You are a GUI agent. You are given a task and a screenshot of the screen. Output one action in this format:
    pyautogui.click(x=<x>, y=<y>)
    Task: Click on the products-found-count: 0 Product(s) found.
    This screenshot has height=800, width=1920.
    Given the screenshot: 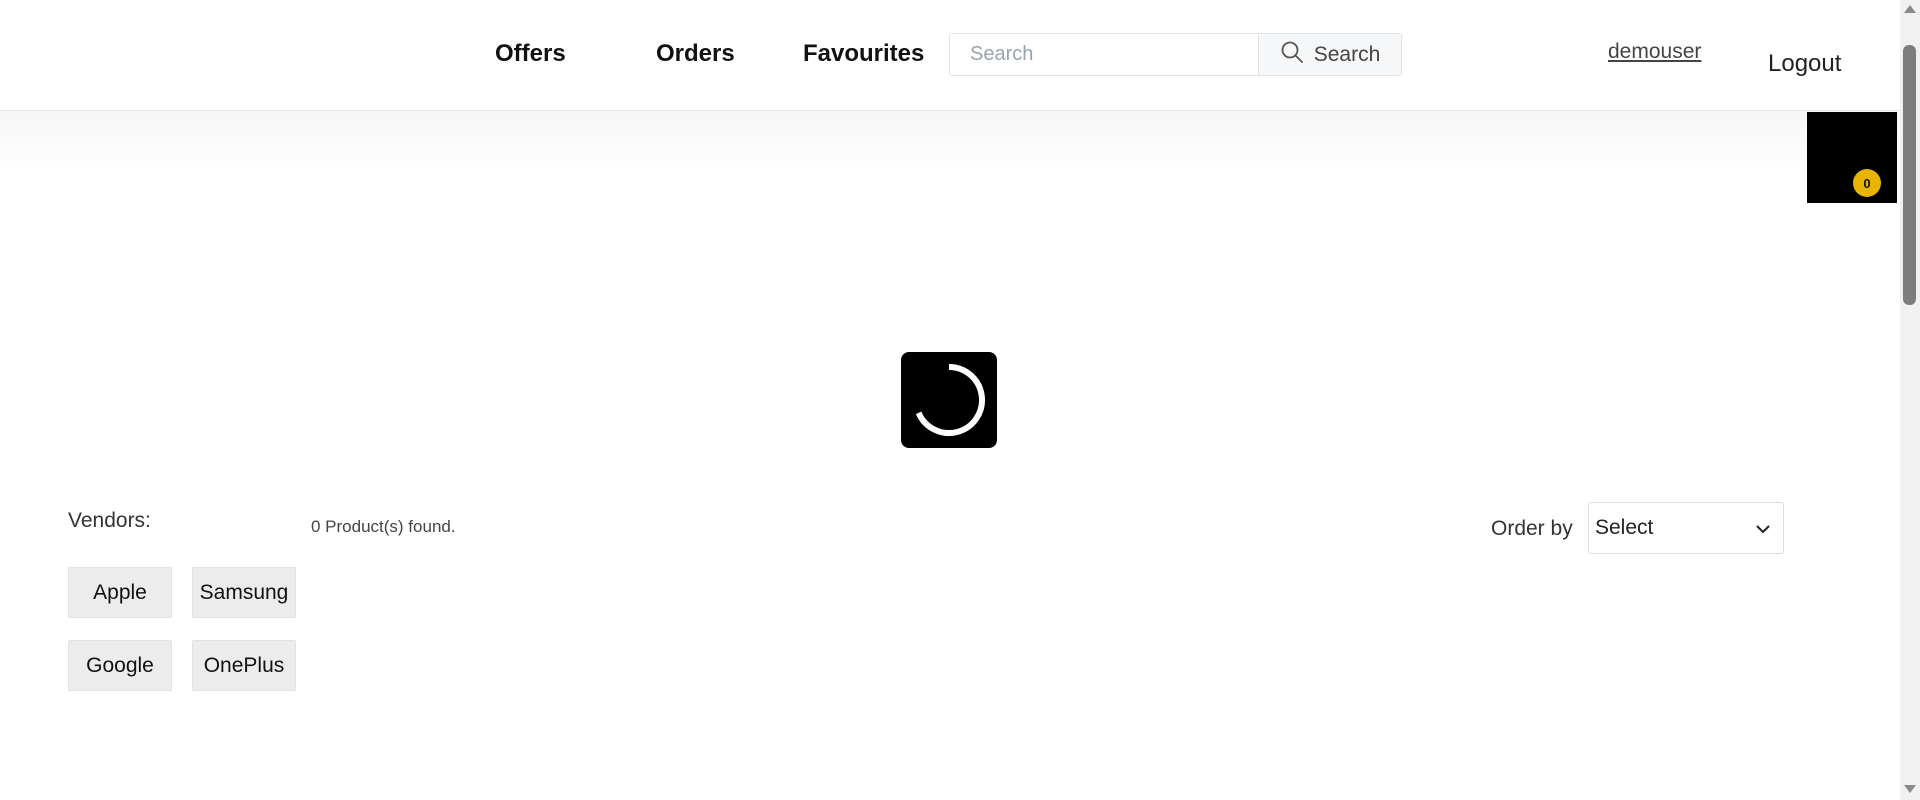 What is the action you would take?
    pyautogui.click(x=383, y=526)
    